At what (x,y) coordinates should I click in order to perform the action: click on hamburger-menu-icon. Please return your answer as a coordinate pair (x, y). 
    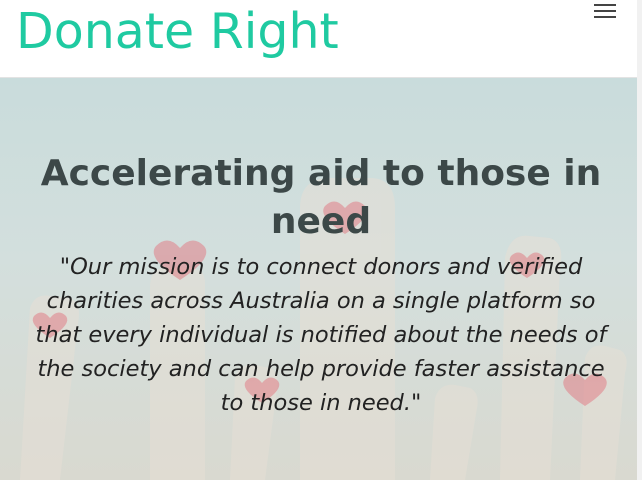
    Looking at the image, I should click on (606, 11).